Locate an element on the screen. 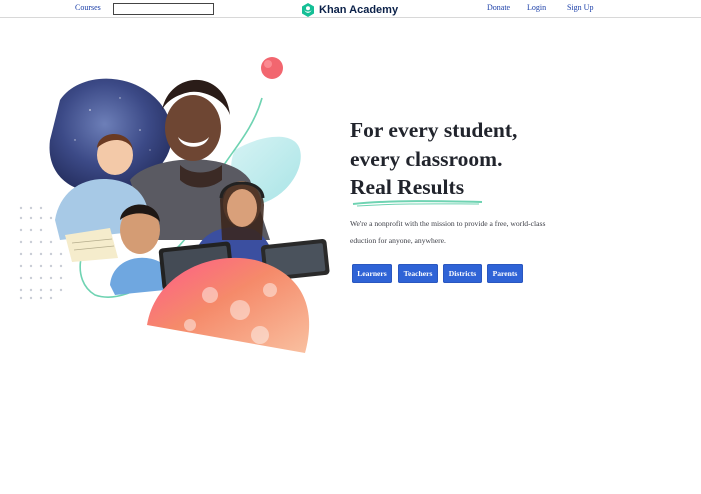 The width and height of the screenshot is (701, 494). login-link: Login is located at coordinates (536, 8).